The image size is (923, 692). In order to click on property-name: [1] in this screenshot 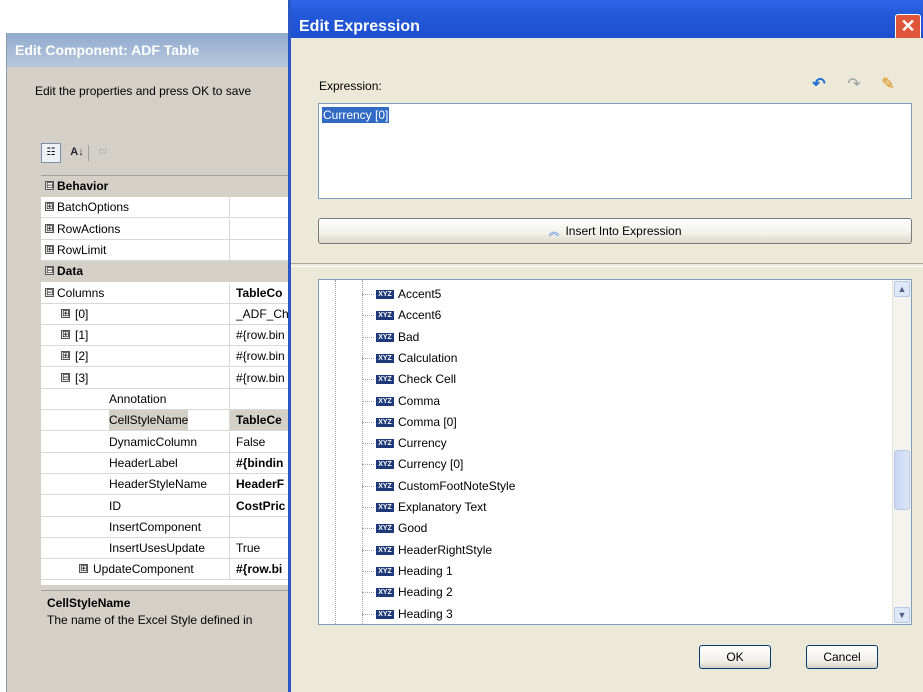, I will do `click(82, 335)`.